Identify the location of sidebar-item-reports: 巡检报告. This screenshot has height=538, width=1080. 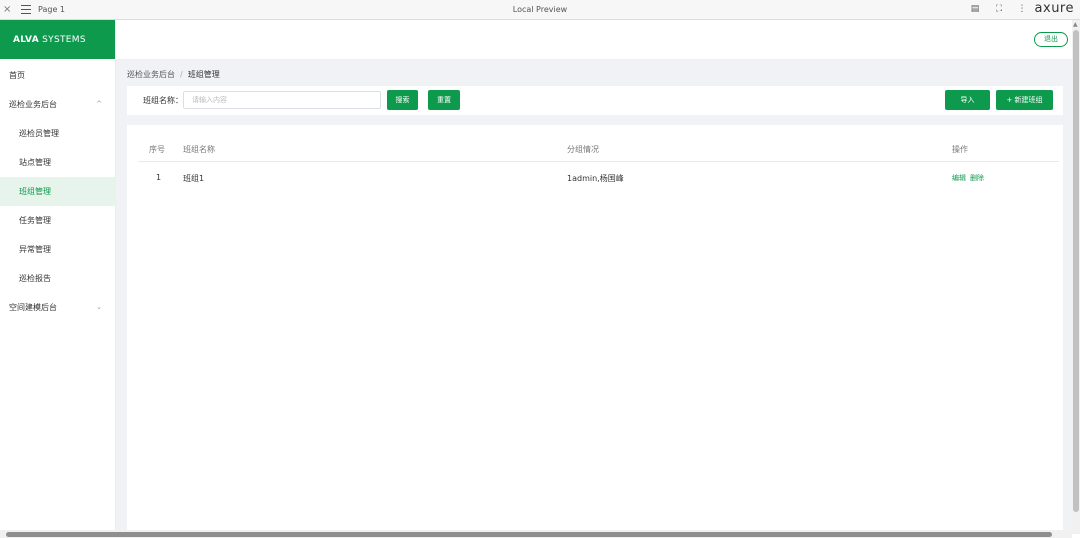
(57, 278).